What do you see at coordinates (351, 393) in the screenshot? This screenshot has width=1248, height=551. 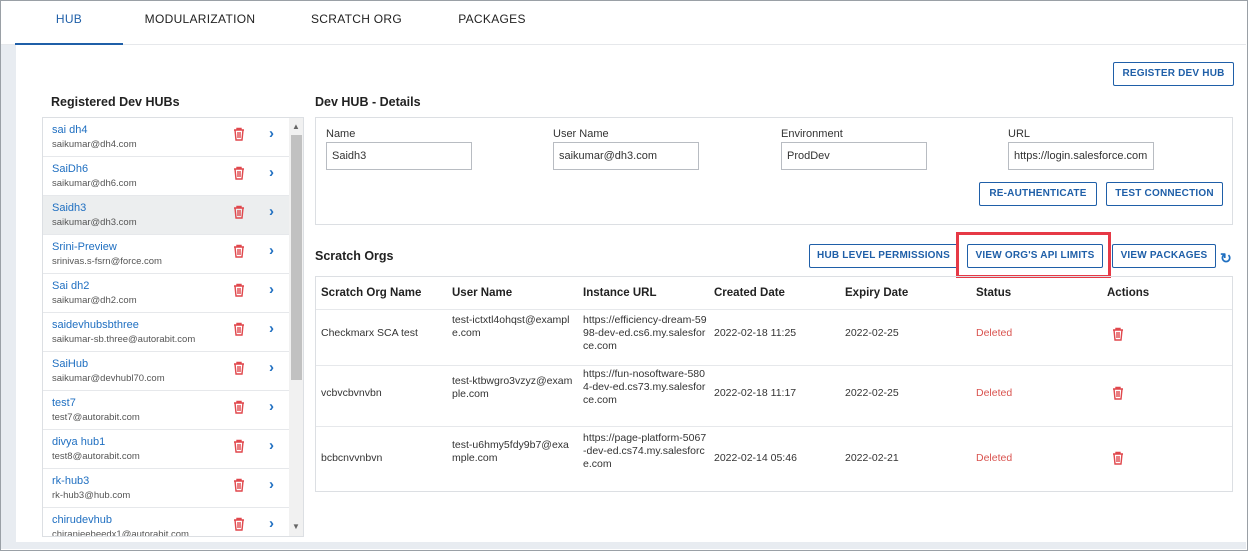 I see `org-name: vcbvcbvnvbn` at bounding box center [351, 393].